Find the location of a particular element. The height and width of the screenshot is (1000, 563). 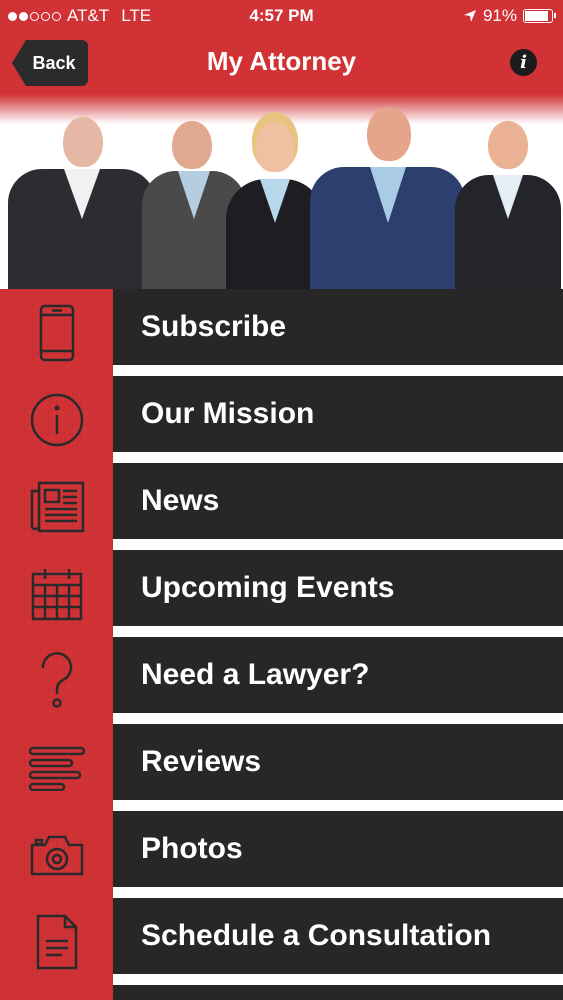

document-icon is located at coordinates (56, 941).